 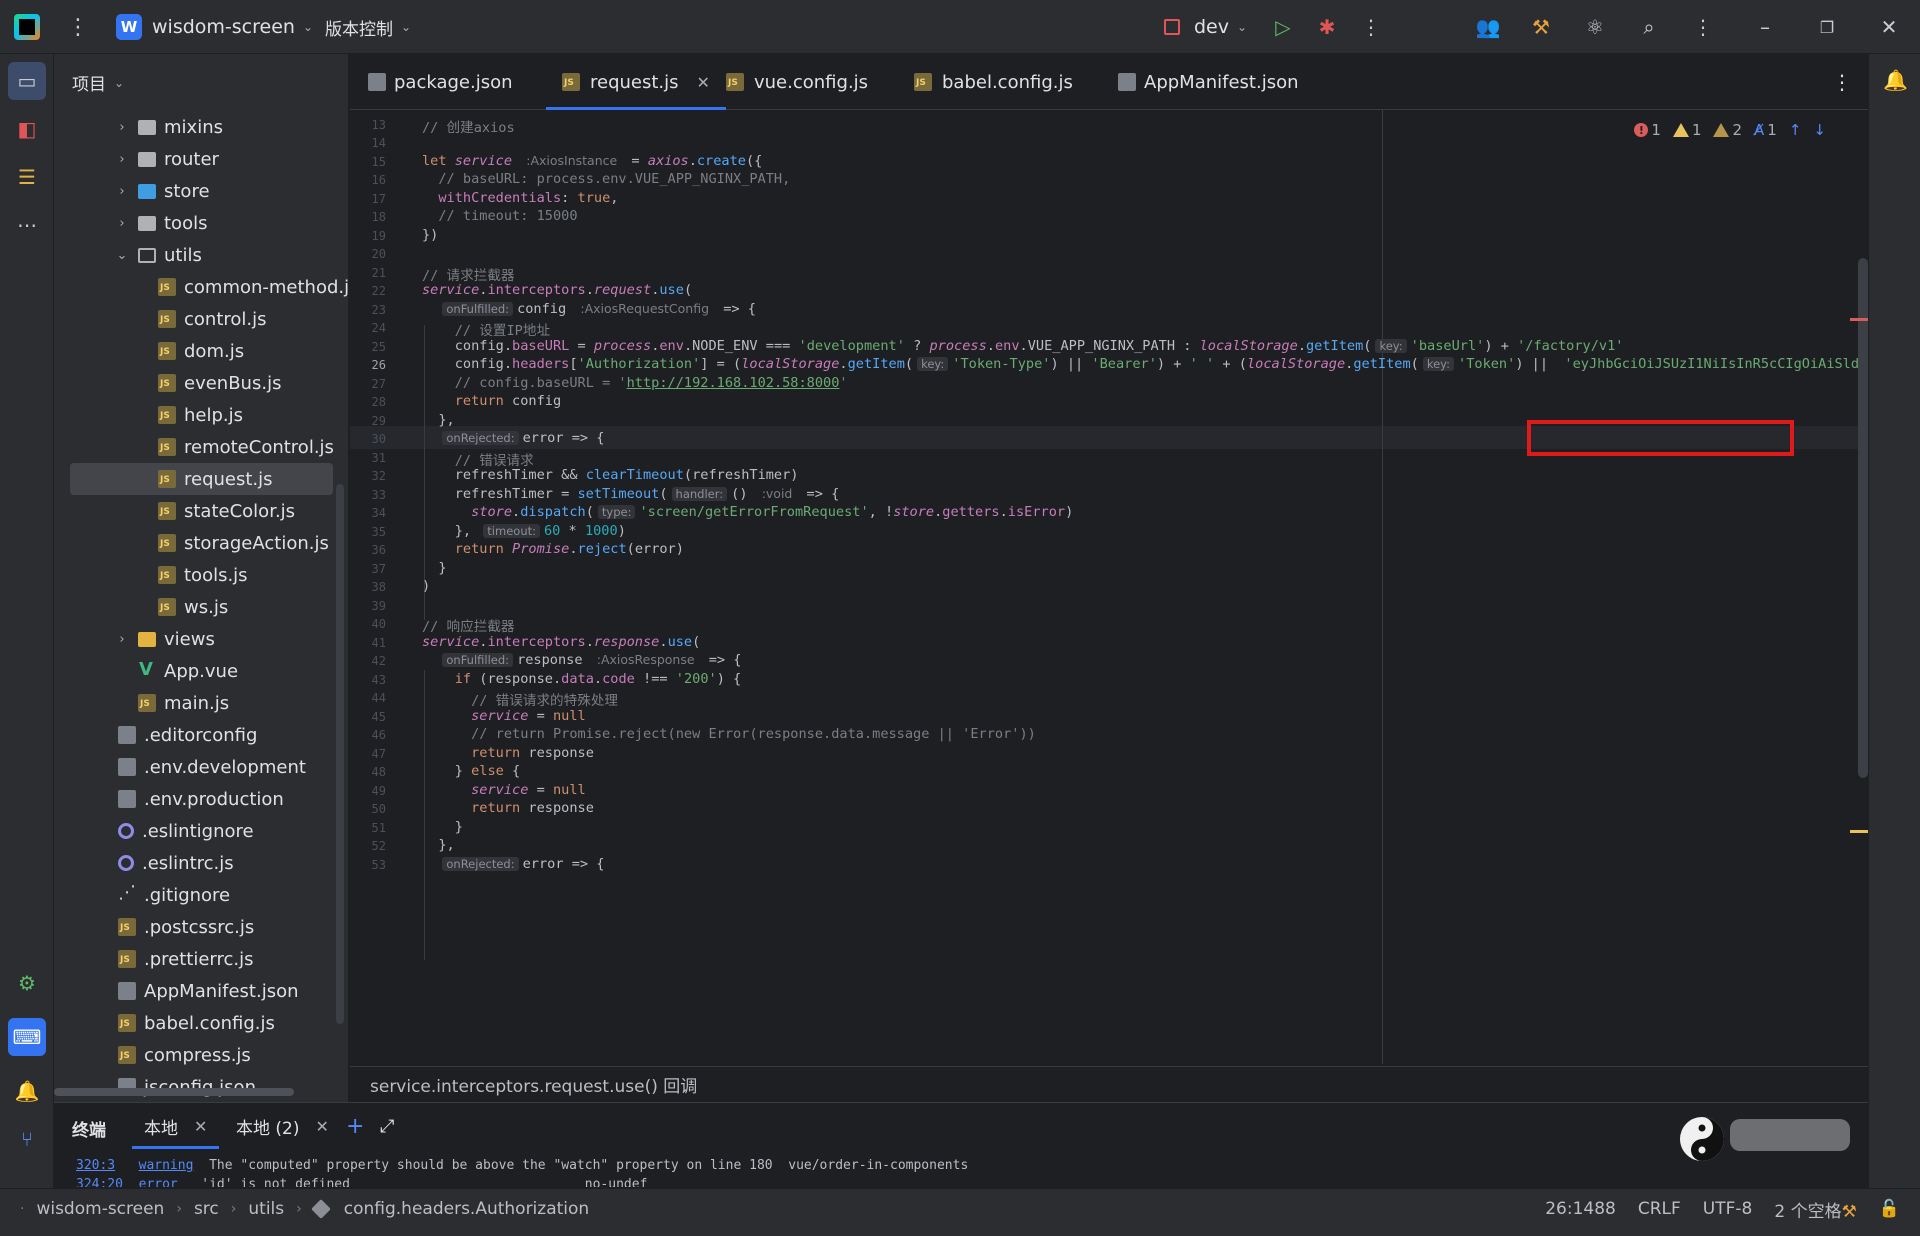 What do you see at coordinates (201, 767) in the screenshot?
I see `tree-item: .env.development` at bounding box center [201, 767].